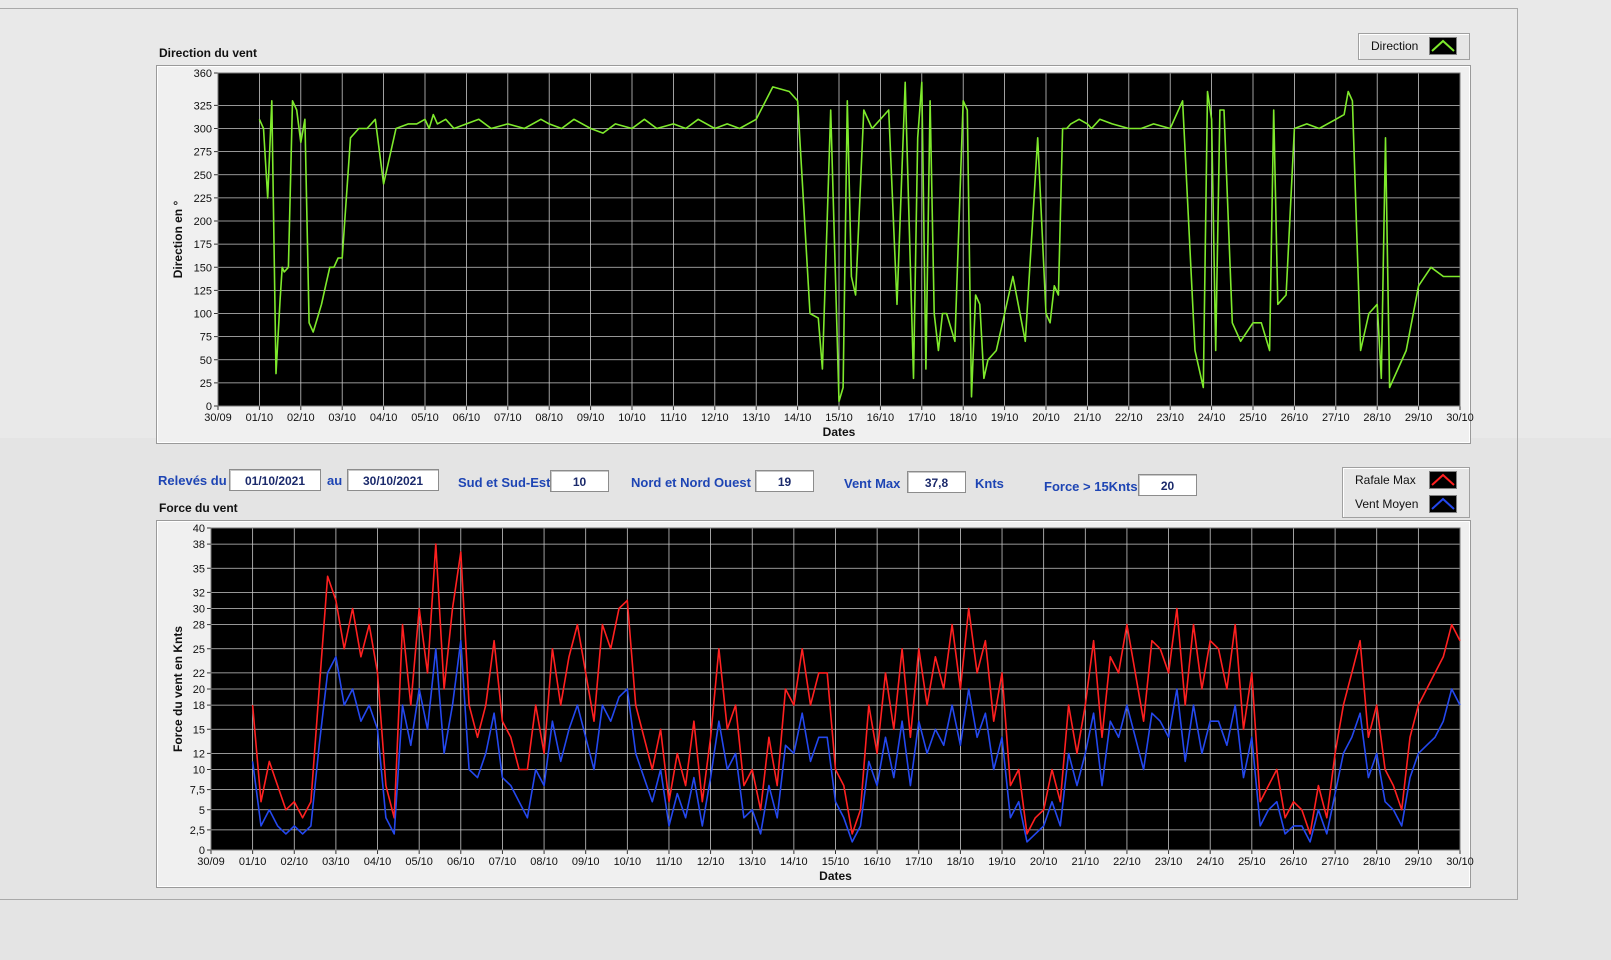 The width and height of the screenshot is (1611, 960). Describe the element at coordinates (208, 53) in the screenshot. I see `direction-chart-title: Direction du vent` at that location.